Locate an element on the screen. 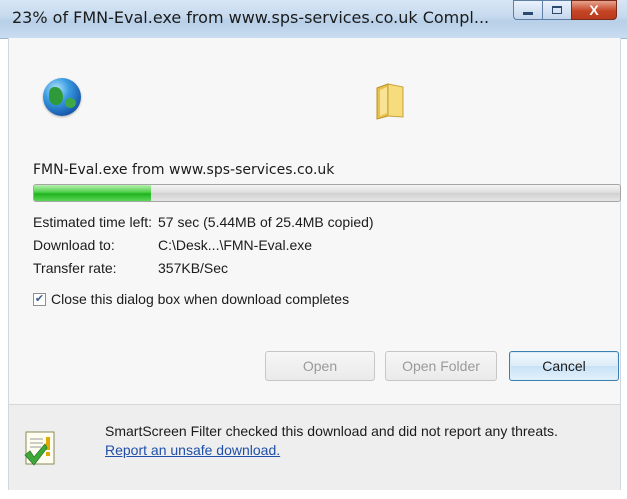 The width and height of the screenshot is (627, 499). transfer-rate-label: Transfer rate: is located at coordinates (75, 268).